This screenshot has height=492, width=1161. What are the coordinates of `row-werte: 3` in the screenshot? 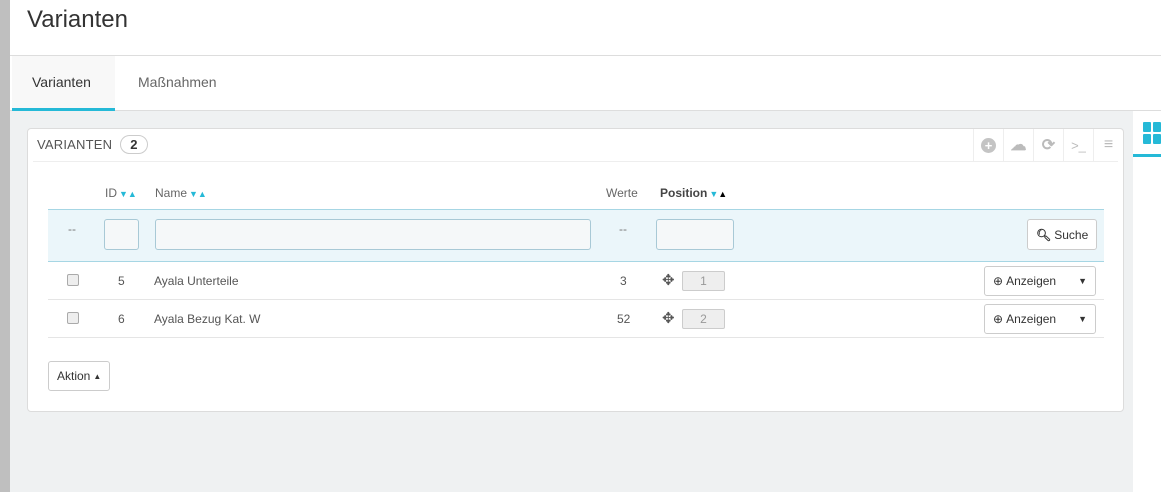 It's located at (623, 281).